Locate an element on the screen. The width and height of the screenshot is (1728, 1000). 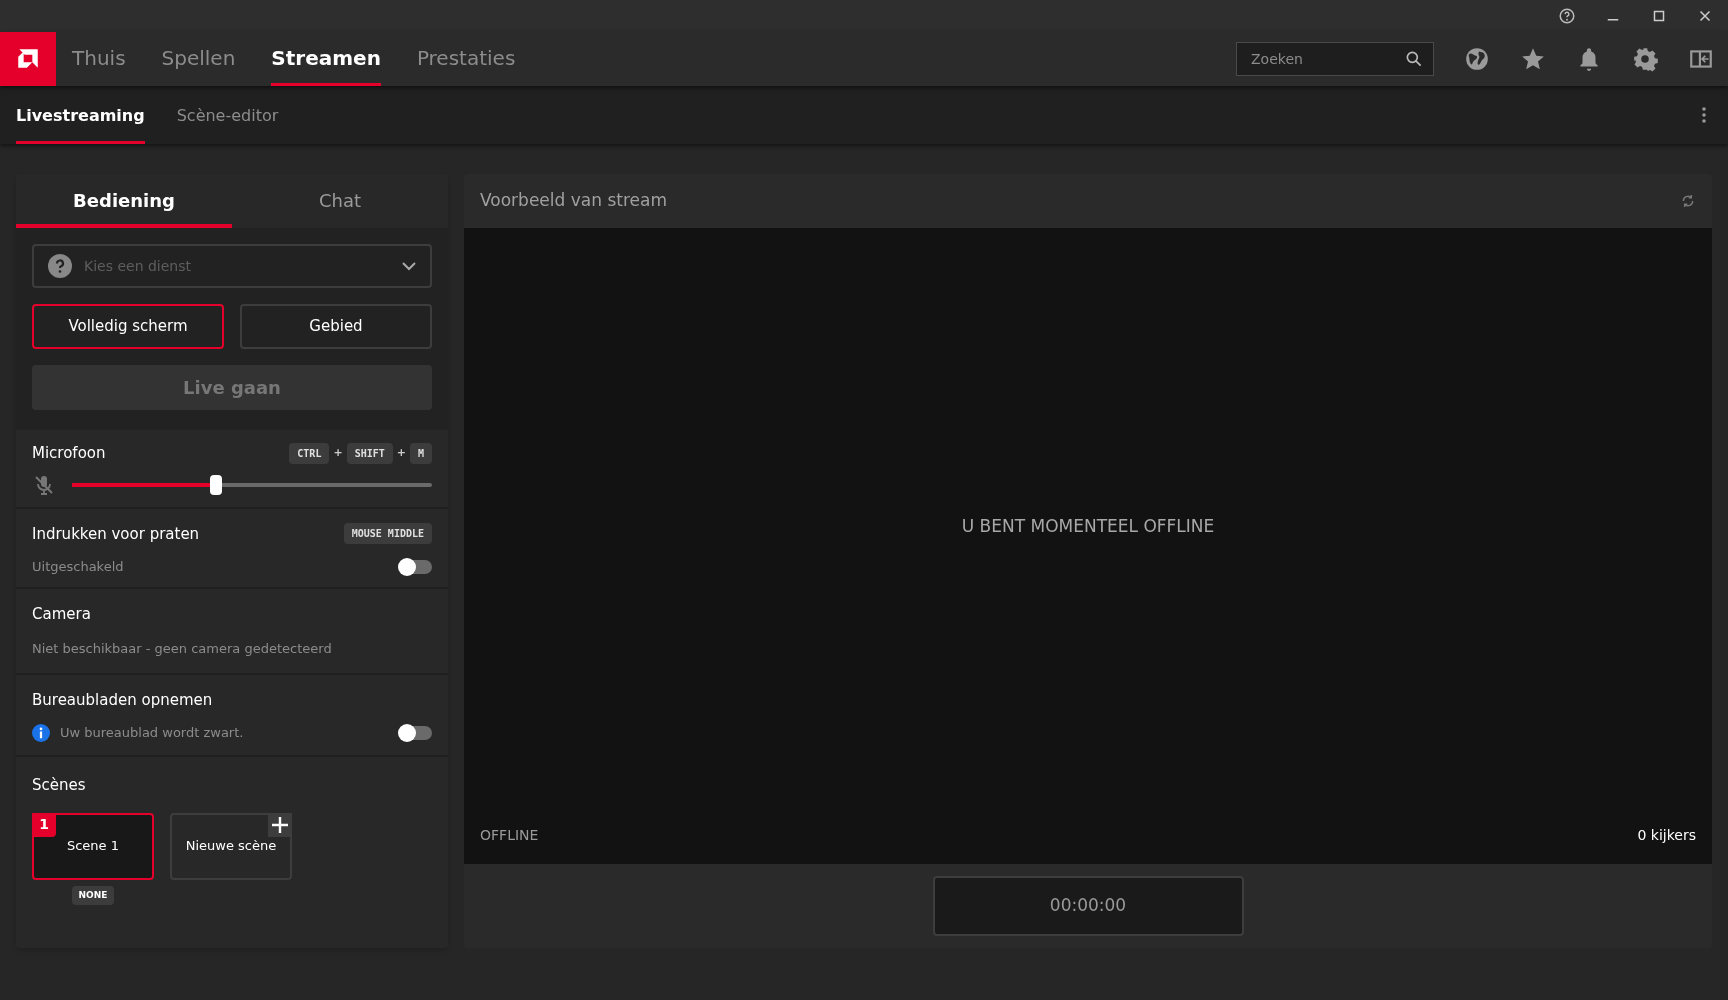
chevron-down-icon is located at coordinates (409, 266).